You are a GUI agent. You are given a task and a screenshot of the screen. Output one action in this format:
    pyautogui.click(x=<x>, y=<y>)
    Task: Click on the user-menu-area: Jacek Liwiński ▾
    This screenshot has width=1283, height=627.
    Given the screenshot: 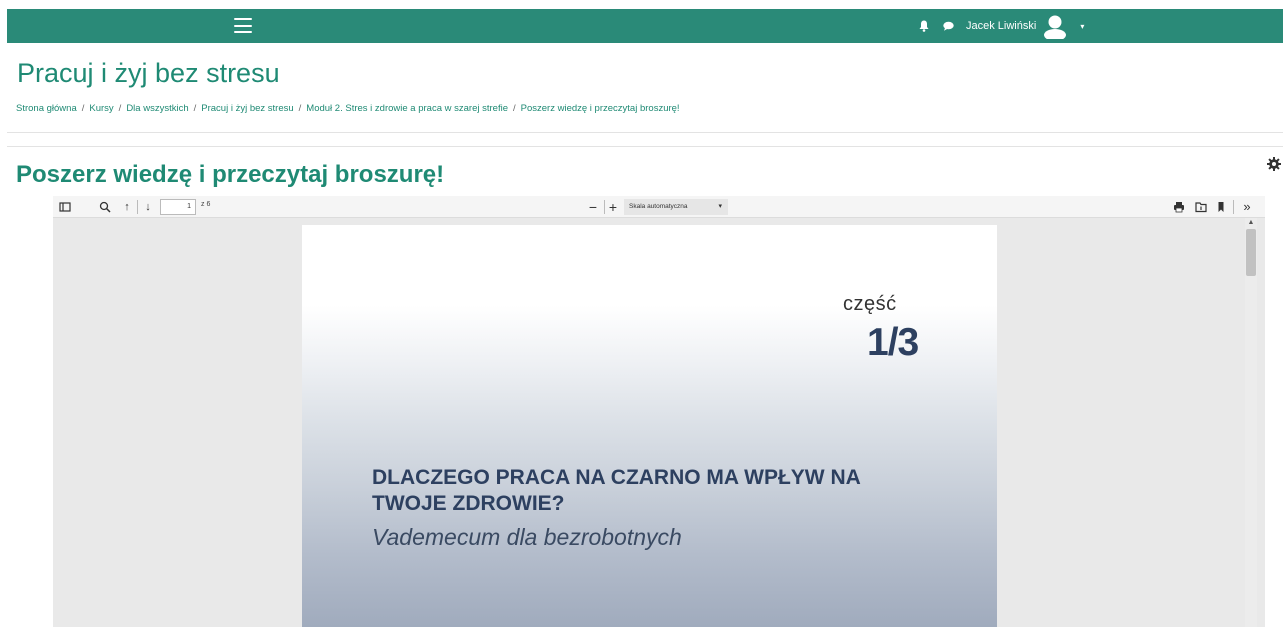 What is the action you would take?
    pyautogui.click(x=1001, y=26)
    